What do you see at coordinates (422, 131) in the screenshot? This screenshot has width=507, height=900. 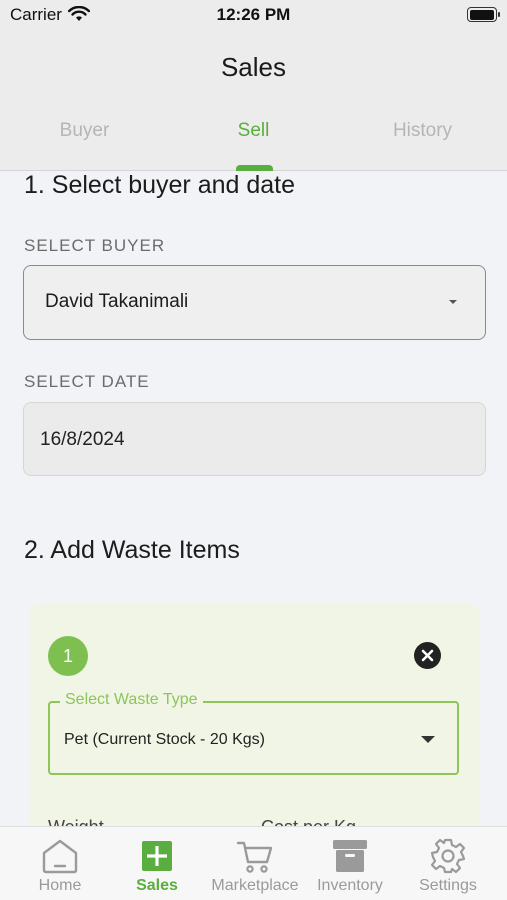 I see `tab-history: History` at bounding box center [422, 131].